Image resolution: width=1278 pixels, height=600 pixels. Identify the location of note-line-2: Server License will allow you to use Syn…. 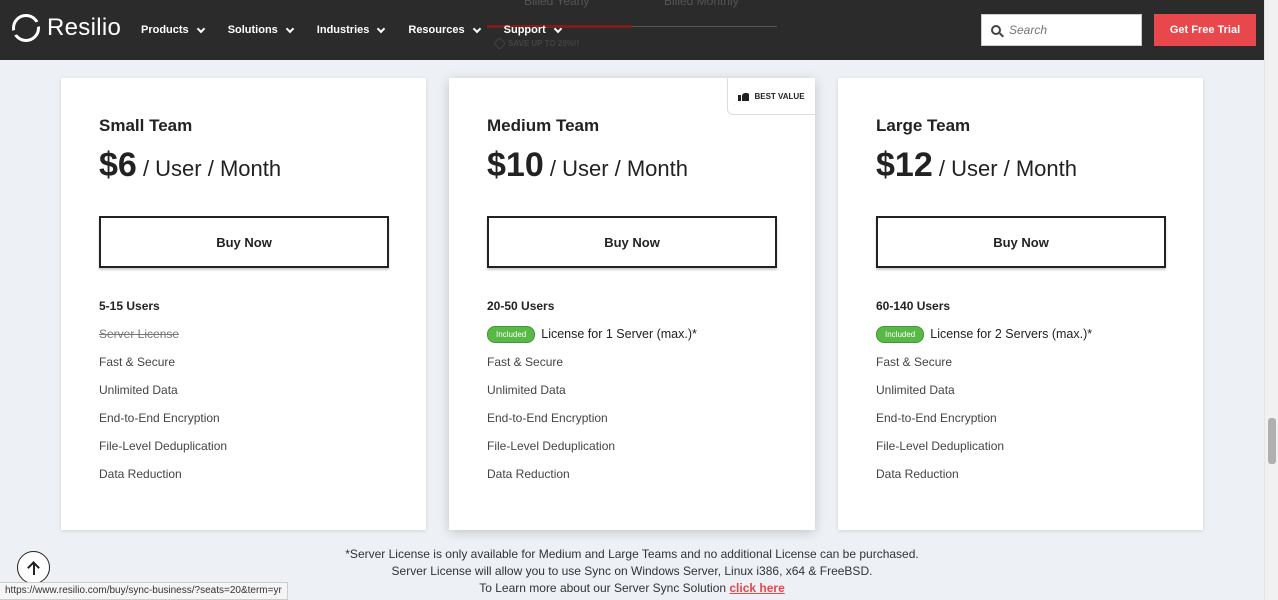
(632, 571).